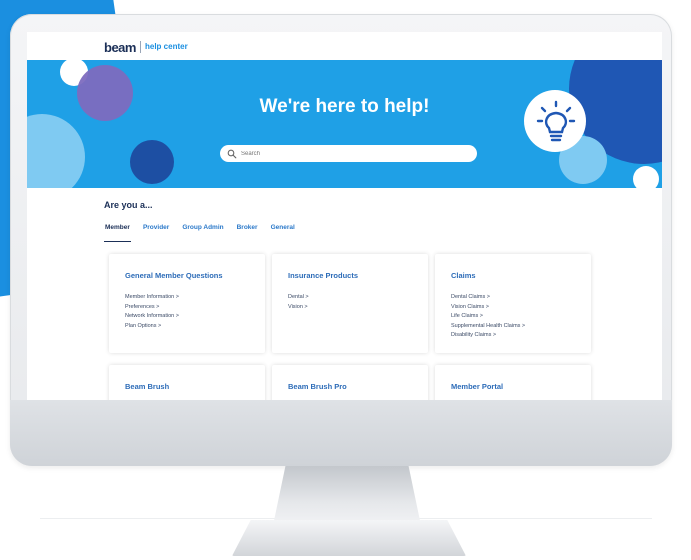 The height and width of the screenshot is (560, 691). Describe the element at coordinates (140, 47) in the screenshot. I see `logo-divider` at that location.